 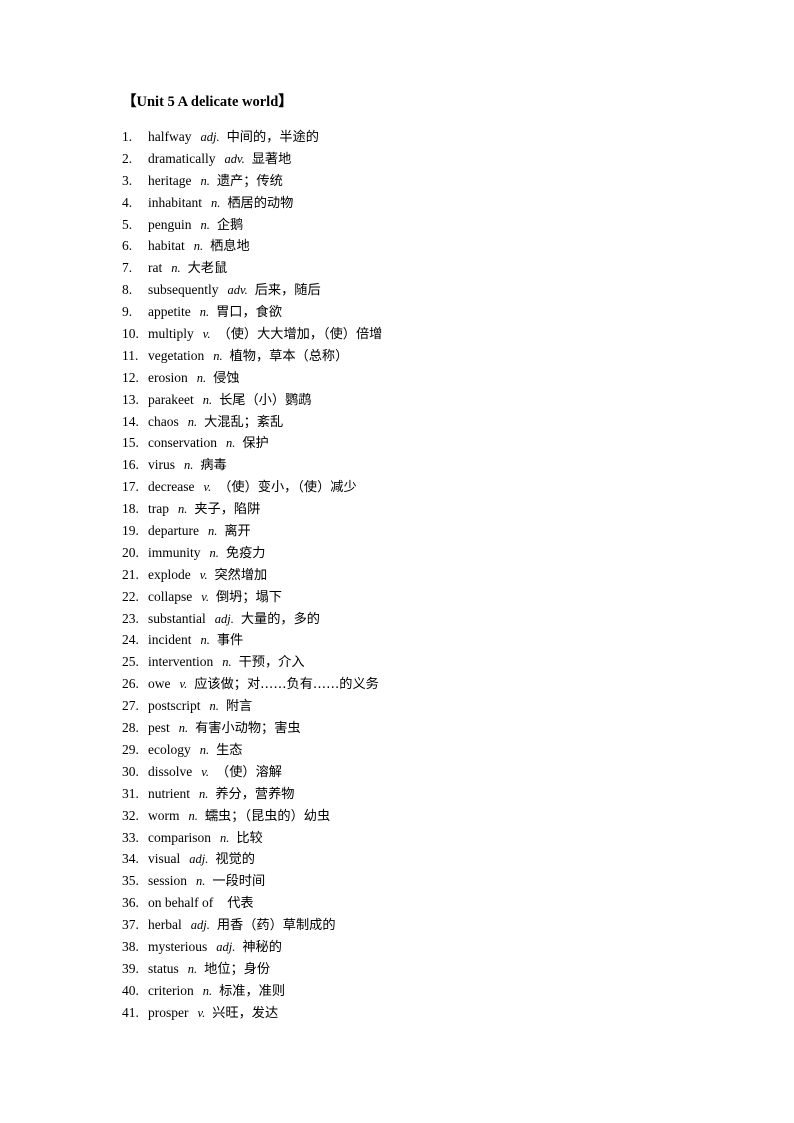 What do you see at coordinates (127, 224) in the screenshot?
I see `item-number: 5.` at bounding box center [127, 224].